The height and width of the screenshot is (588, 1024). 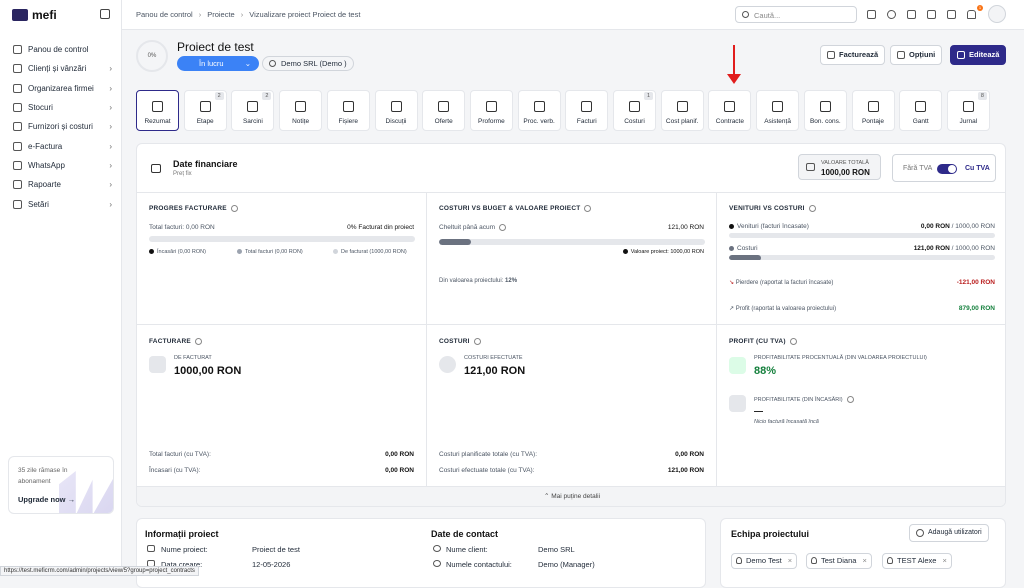 What do you see at coordinates (175, 341) in the screenshot?
I see `invoicing-title: FACTURARE` at bounding box center [175, 341].